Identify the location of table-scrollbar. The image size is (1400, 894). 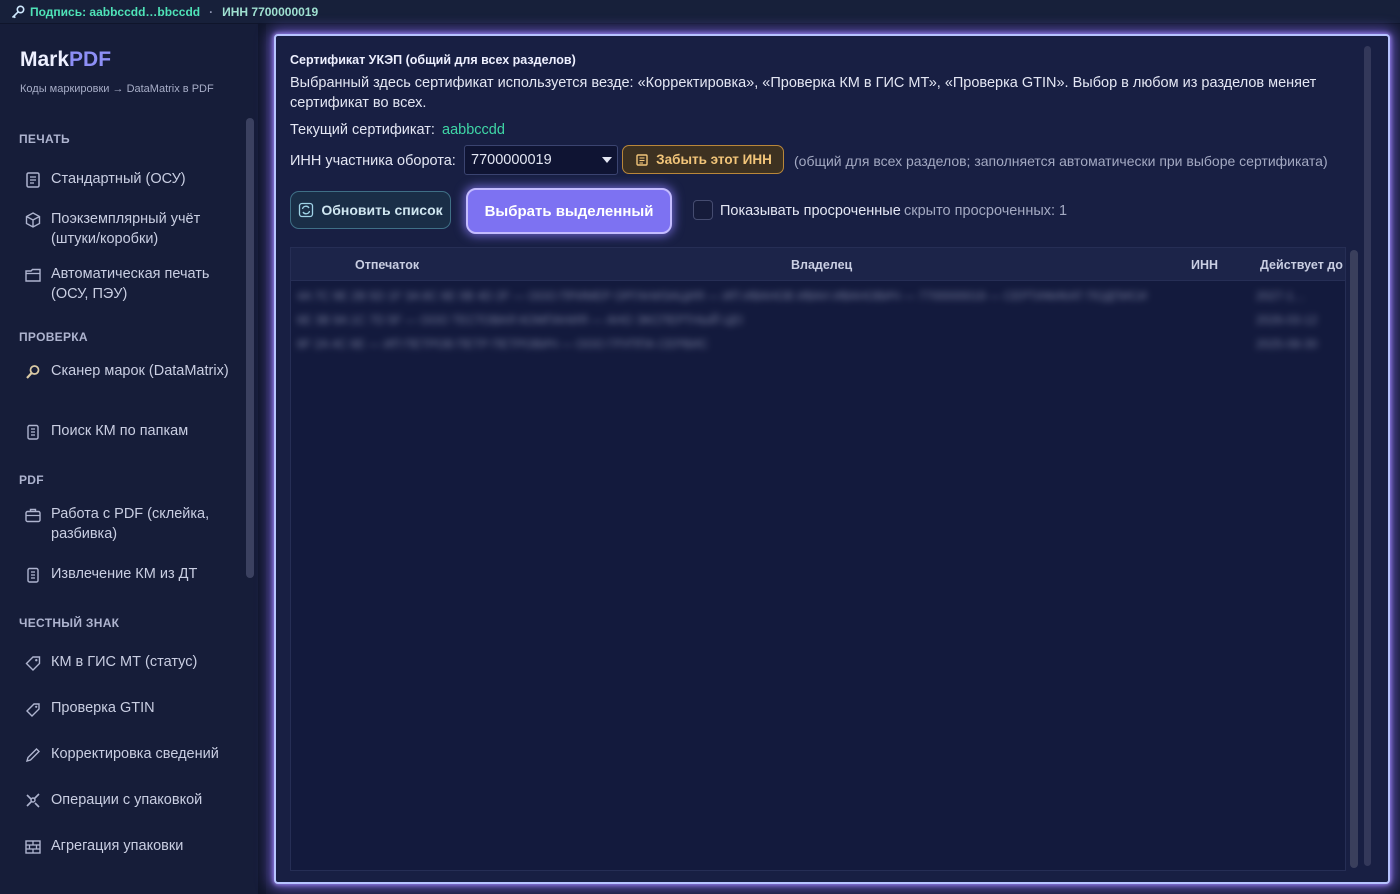
(1354, 559).